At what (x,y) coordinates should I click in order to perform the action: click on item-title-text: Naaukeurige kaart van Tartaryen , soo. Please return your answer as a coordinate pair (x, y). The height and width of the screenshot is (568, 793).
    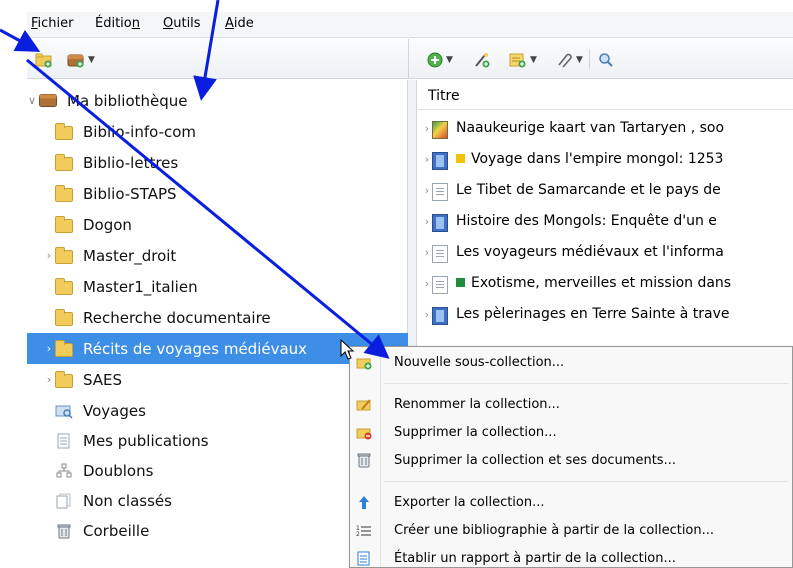
    Looking at the image, I should click on (590, 128).